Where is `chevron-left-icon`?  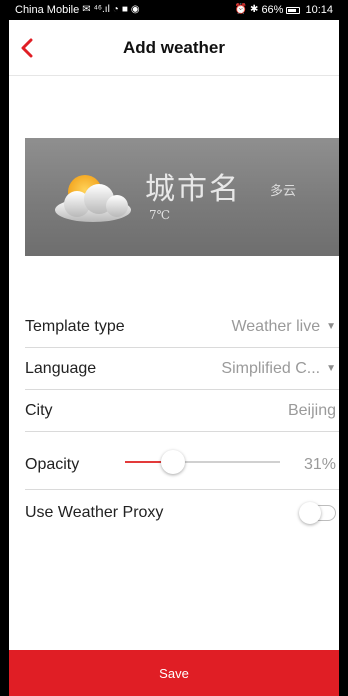
chevron-left-icon is located at coordinates (27, 48).